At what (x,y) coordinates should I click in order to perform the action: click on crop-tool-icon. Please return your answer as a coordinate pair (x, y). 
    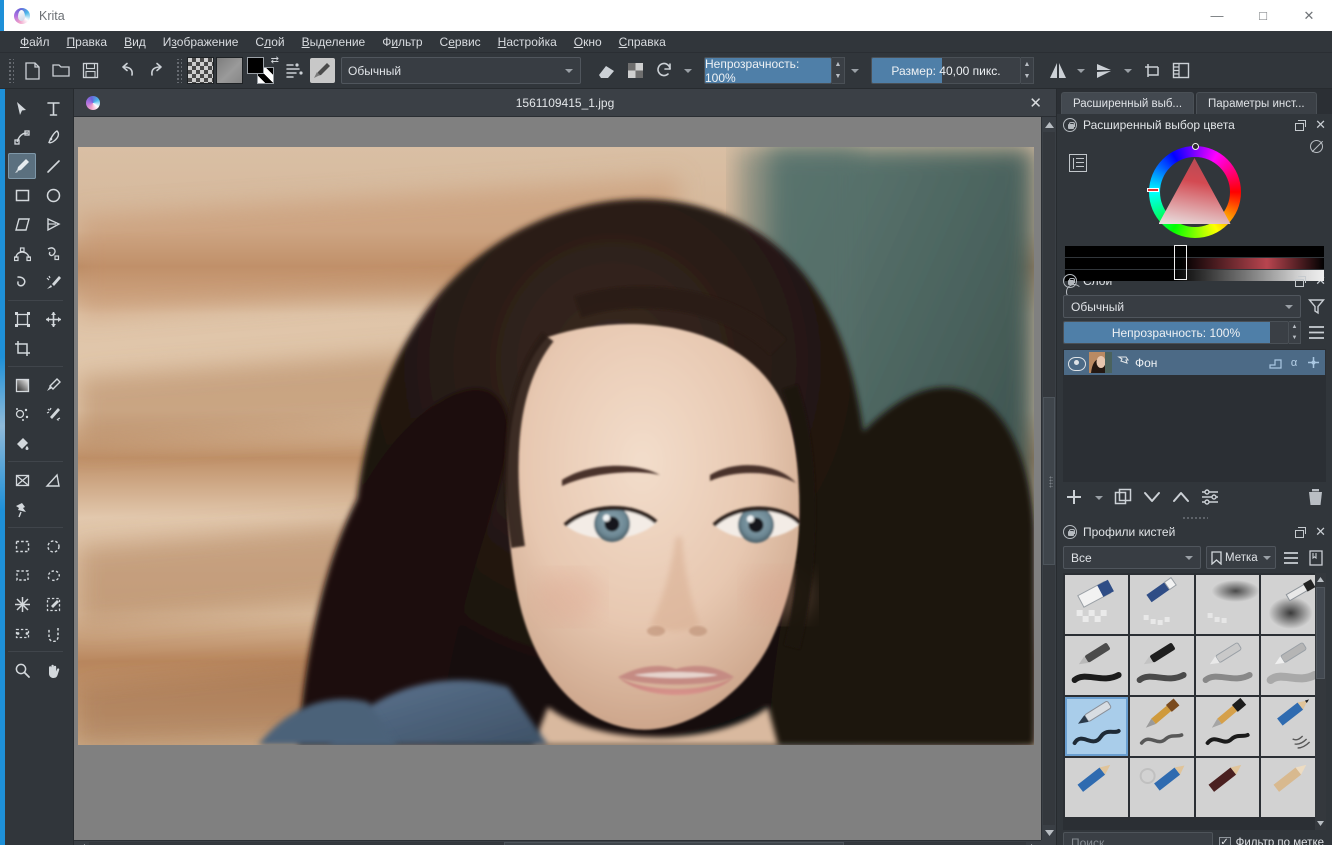
    Looking at the image, I should click on (22, 348).